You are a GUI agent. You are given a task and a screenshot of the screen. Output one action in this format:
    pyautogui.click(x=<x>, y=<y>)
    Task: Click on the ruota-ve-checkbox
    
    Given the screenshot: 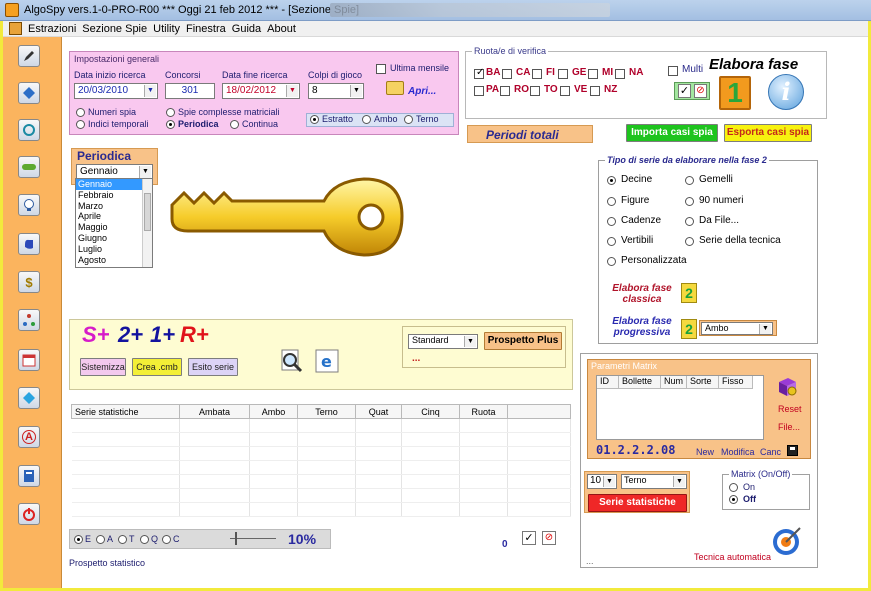 What is the action you would take?
    pyautogui.click(x=565, y=91)
    